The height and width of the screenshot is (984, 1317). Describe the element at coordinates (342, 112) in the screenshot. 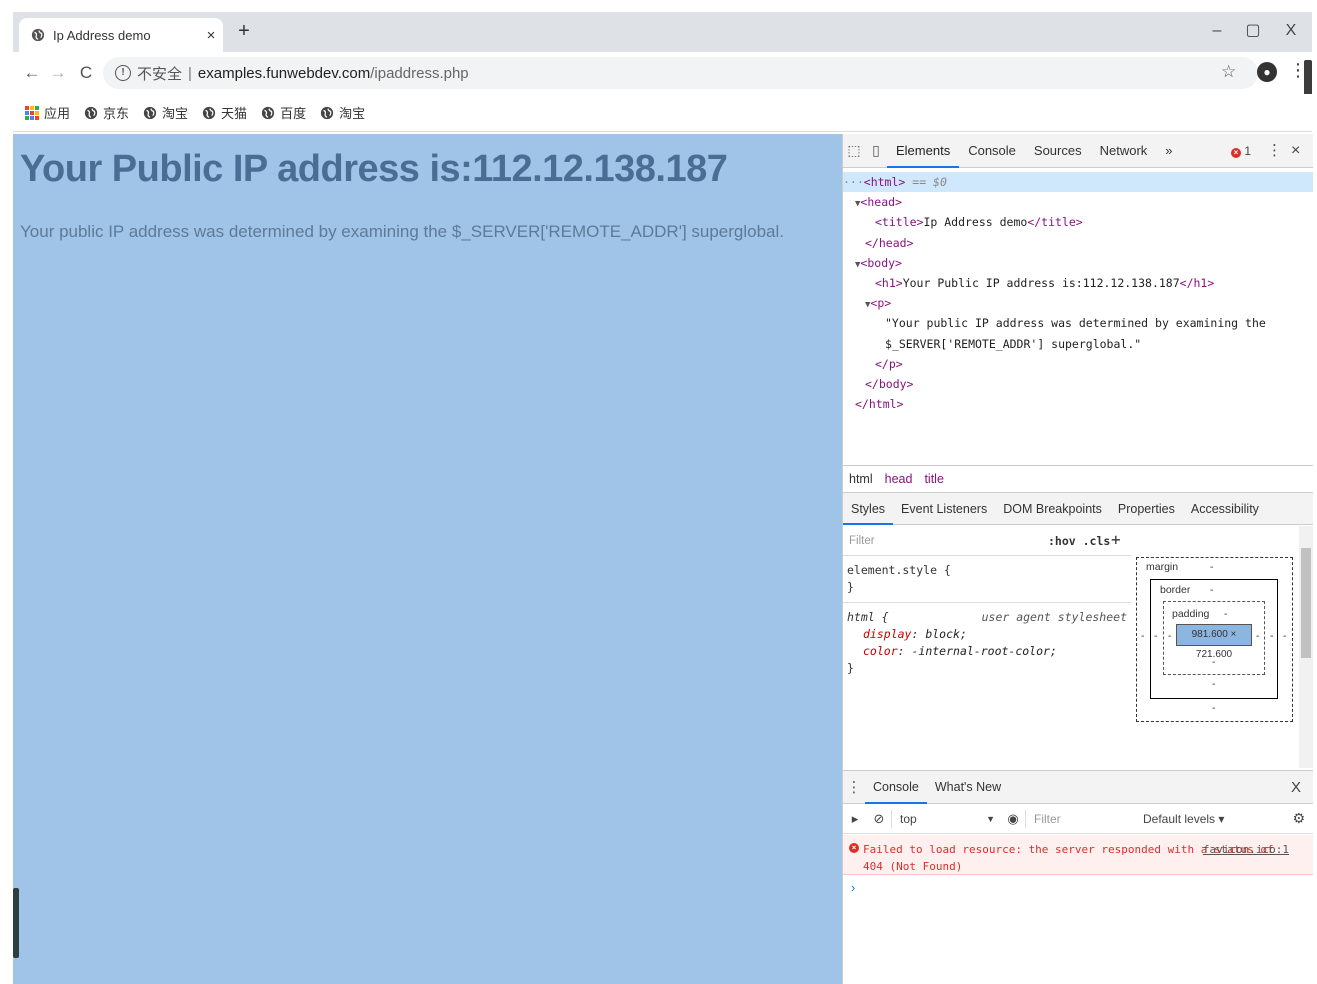

I see `bookmark-taobao-2: 淘宝` at that location.